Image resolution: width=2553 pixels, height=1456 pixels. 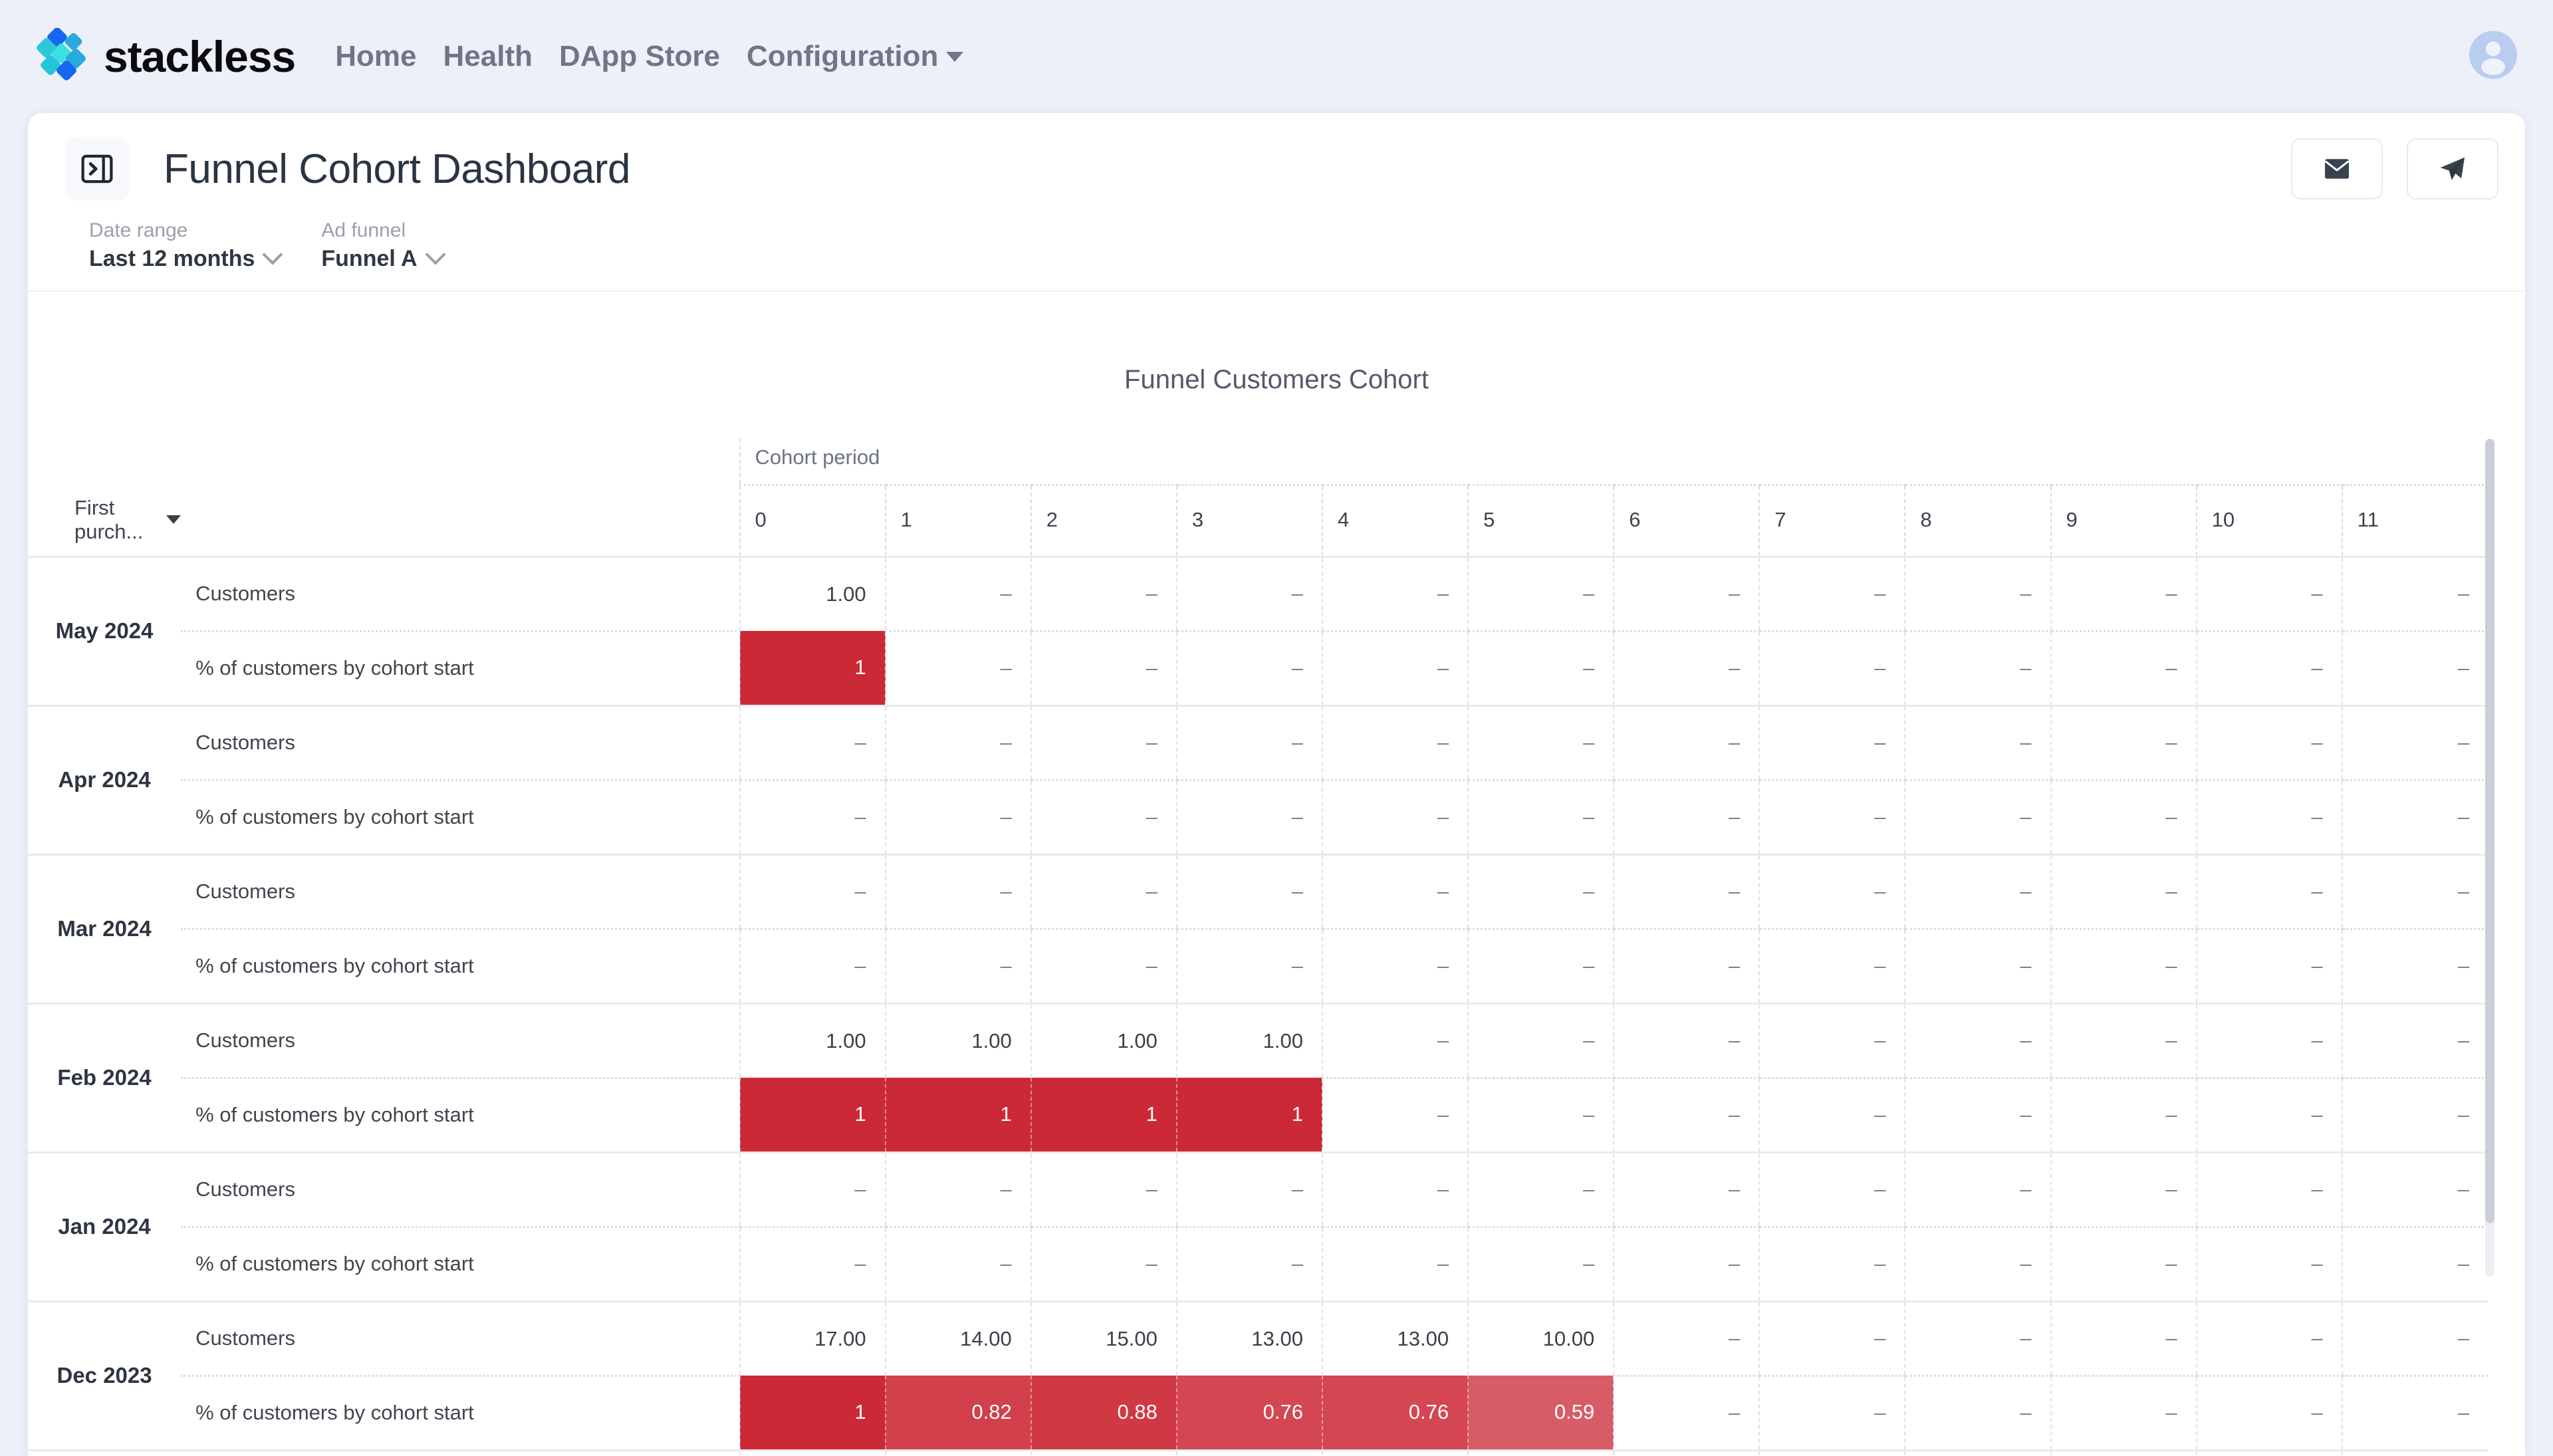 What do you see at coordinates (812, 520) in the screenshot?
I see `cohort-period-column-header: 0` at bounding box center [812, 520].